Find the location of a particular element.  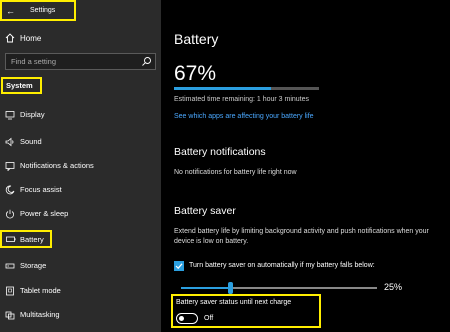

battery-icon is located at coordinates (11, 239).